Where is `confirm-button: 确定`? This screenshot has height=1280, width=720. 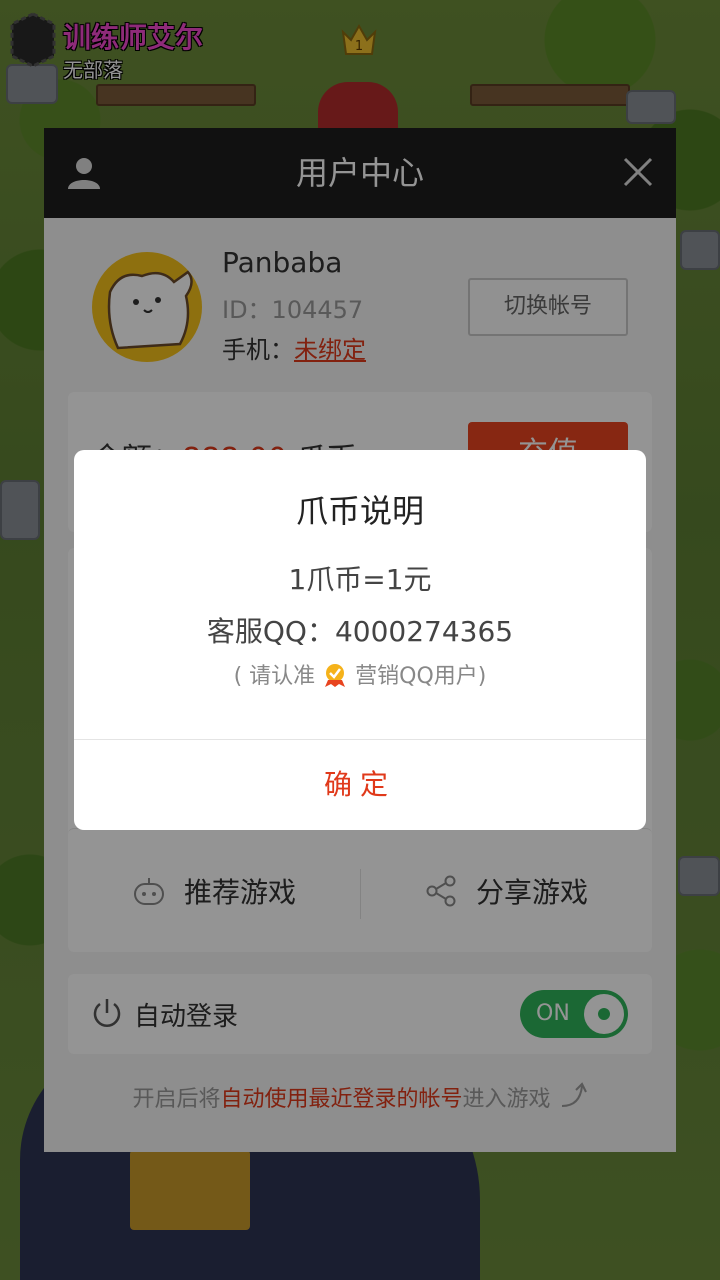
confirm-button: 确定 is located at coordinates (360, 785).